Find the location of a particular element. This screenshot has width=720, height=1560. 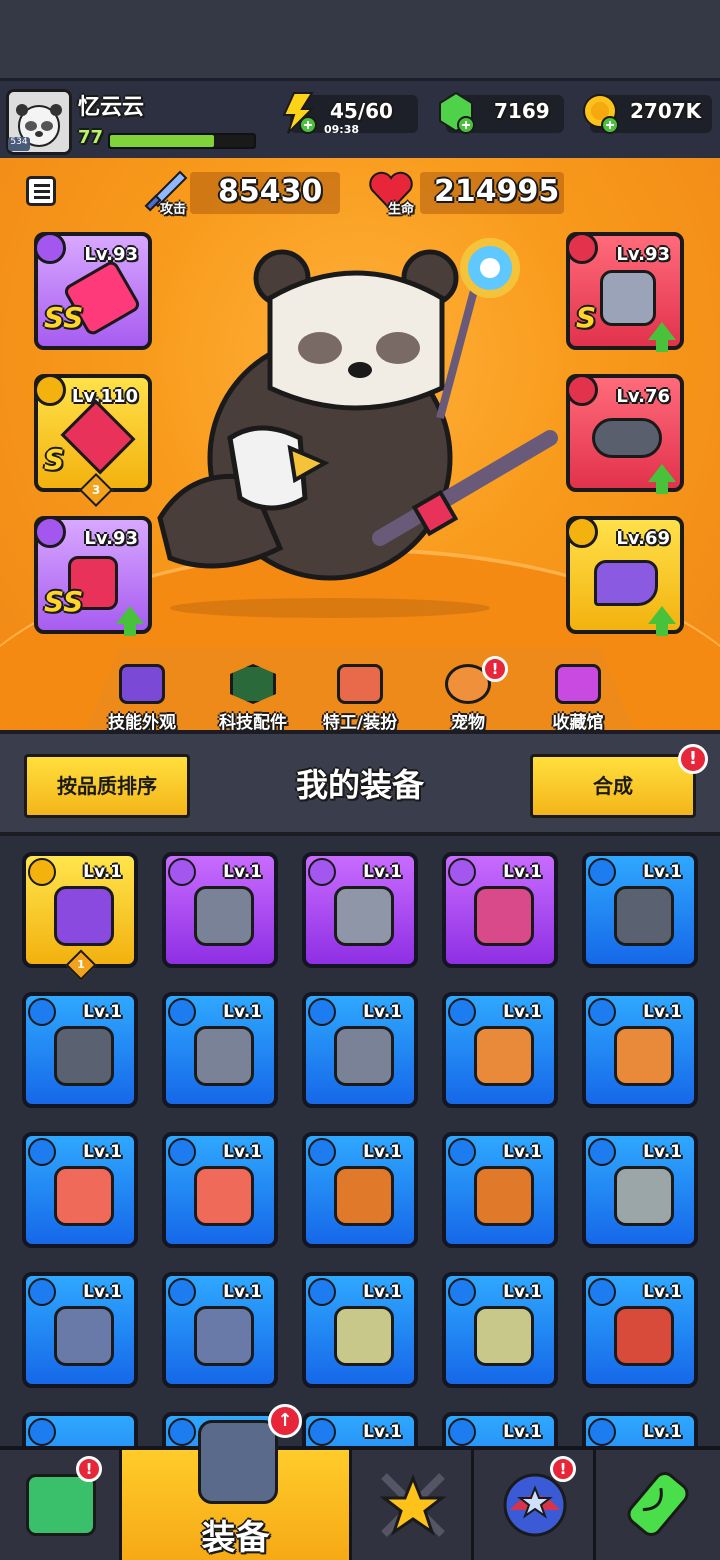

equip-slot-gloves: Lv.93 SS is located at coordinates (93, 576).